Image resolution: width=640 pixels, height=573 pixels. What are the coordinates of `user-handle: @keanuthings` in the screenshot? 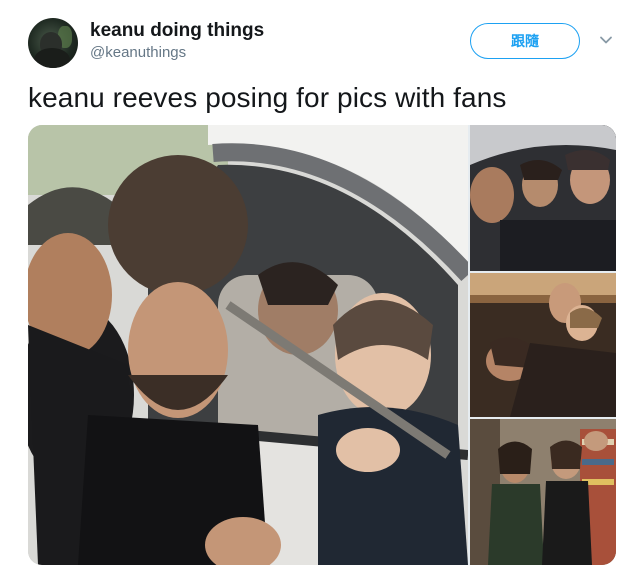 It's located at (138, 52).